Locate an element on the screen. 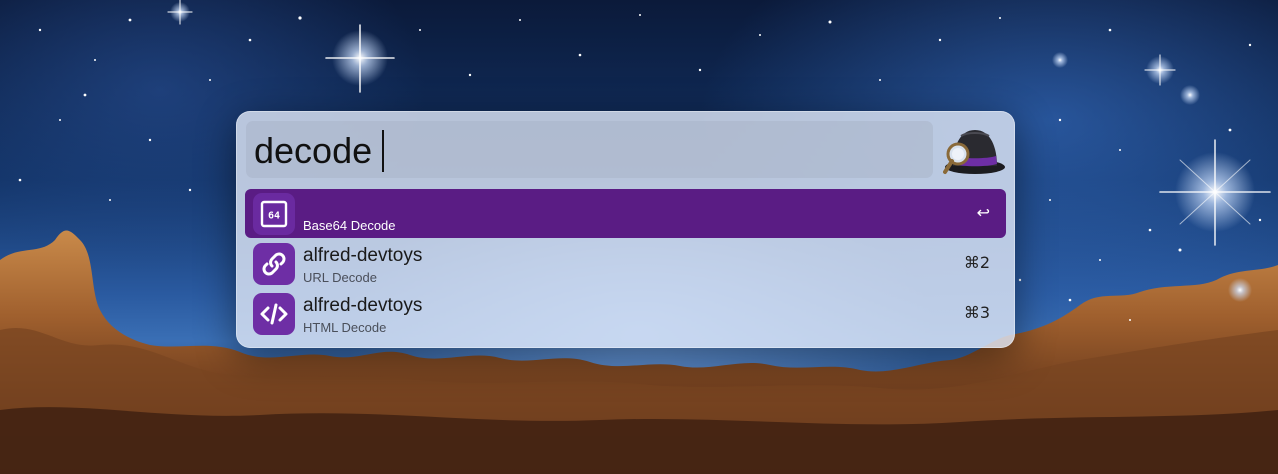 Image resolution: width=1278 pixels, height=474 pixels. link-icon is located at coordinates (274, 264).